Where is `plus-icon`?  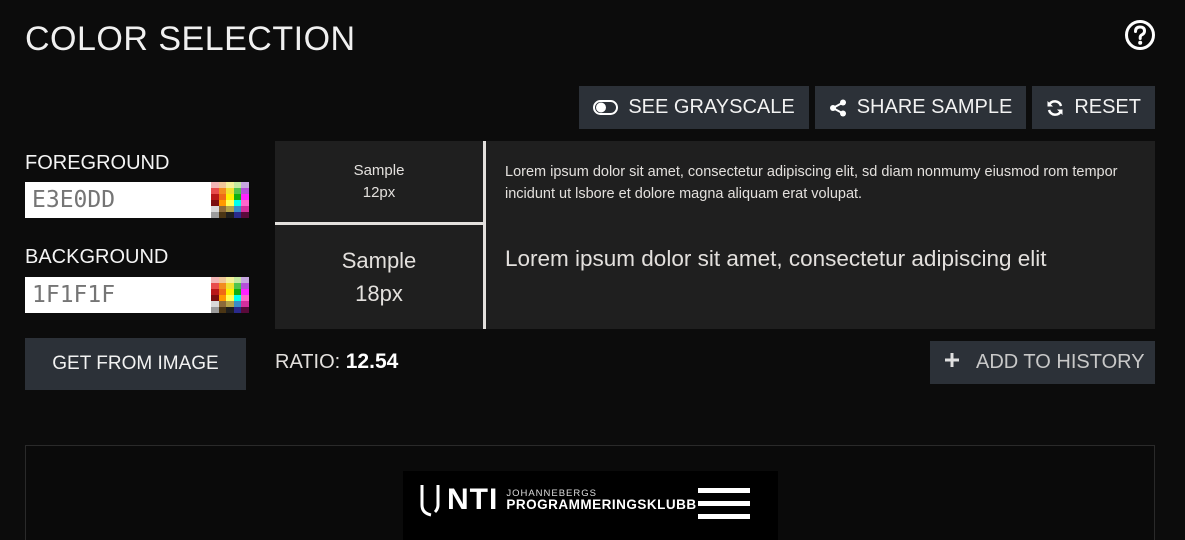 plus-icon is located at coordinates (952, 362).